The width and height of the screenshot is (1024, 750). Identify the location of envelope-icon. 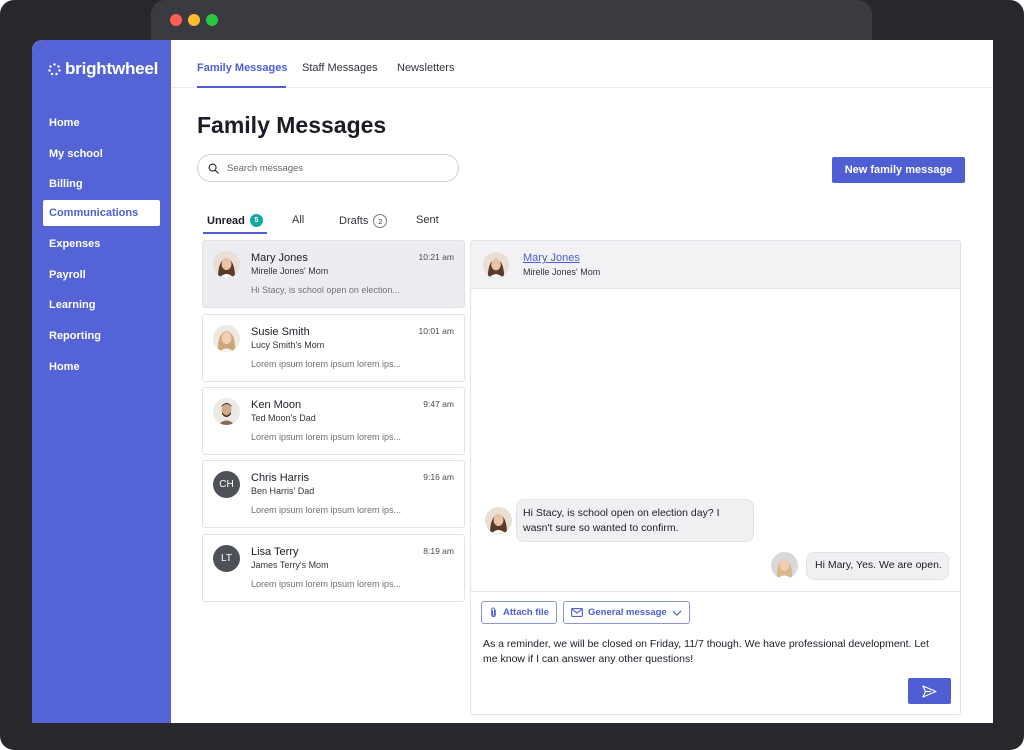
(577, 612).